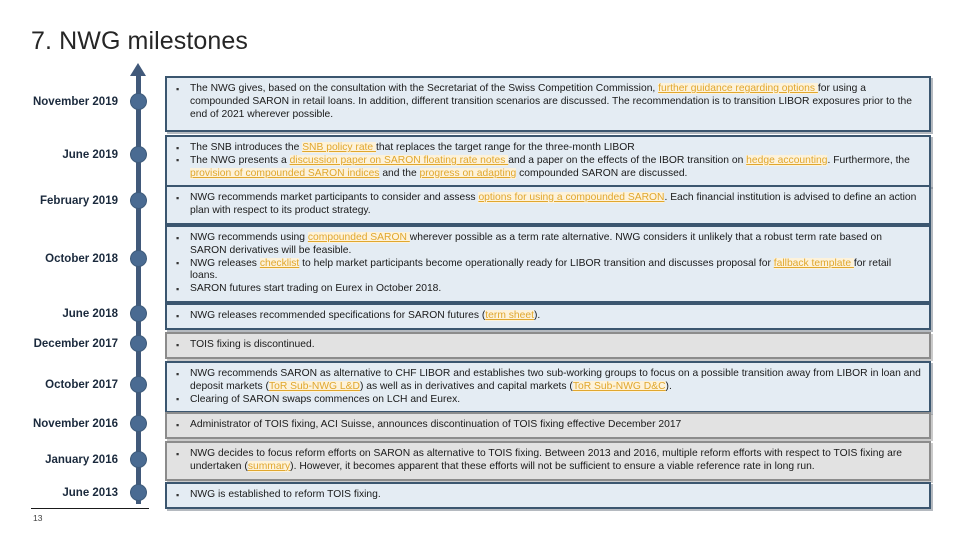  I want to click on milestone-link: compounded SARON, so click(358, 237).